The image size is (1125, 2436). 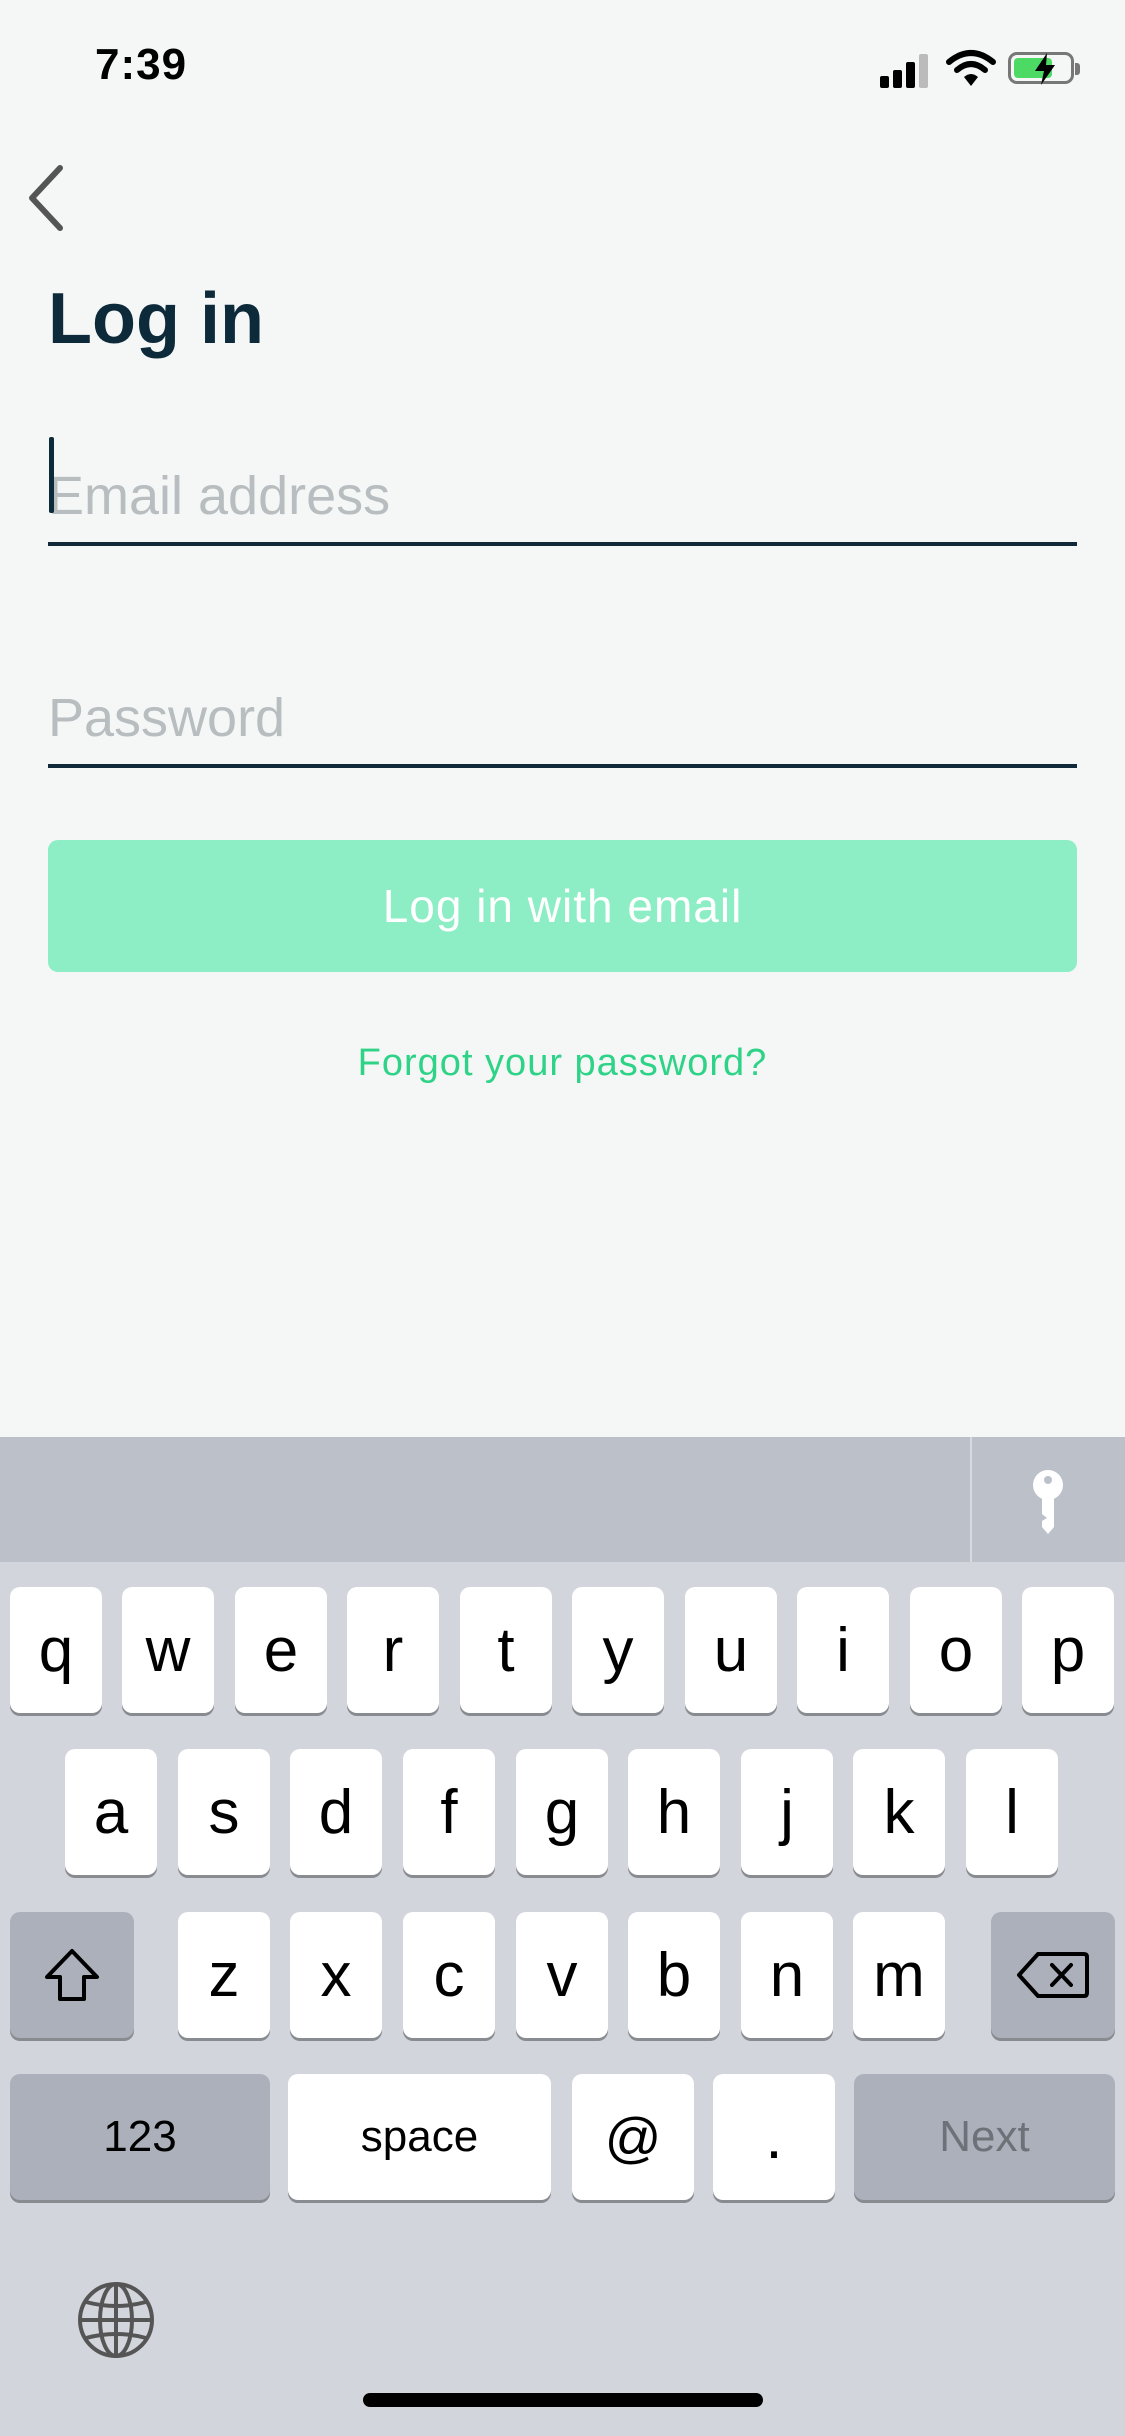 What do you see at coordinates (633, 2137) in the screenshot?
I see `at-key: @` at bounding box center [633, 2137].